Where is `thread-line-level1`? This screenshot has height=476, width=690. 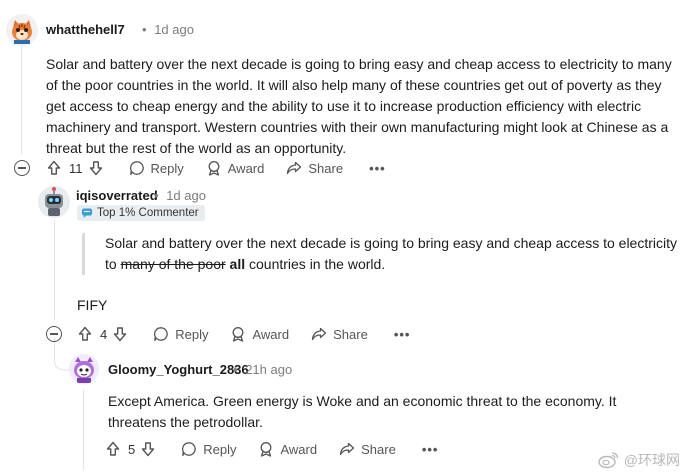 thread-line-level1 is located at coordinates (54, 270).